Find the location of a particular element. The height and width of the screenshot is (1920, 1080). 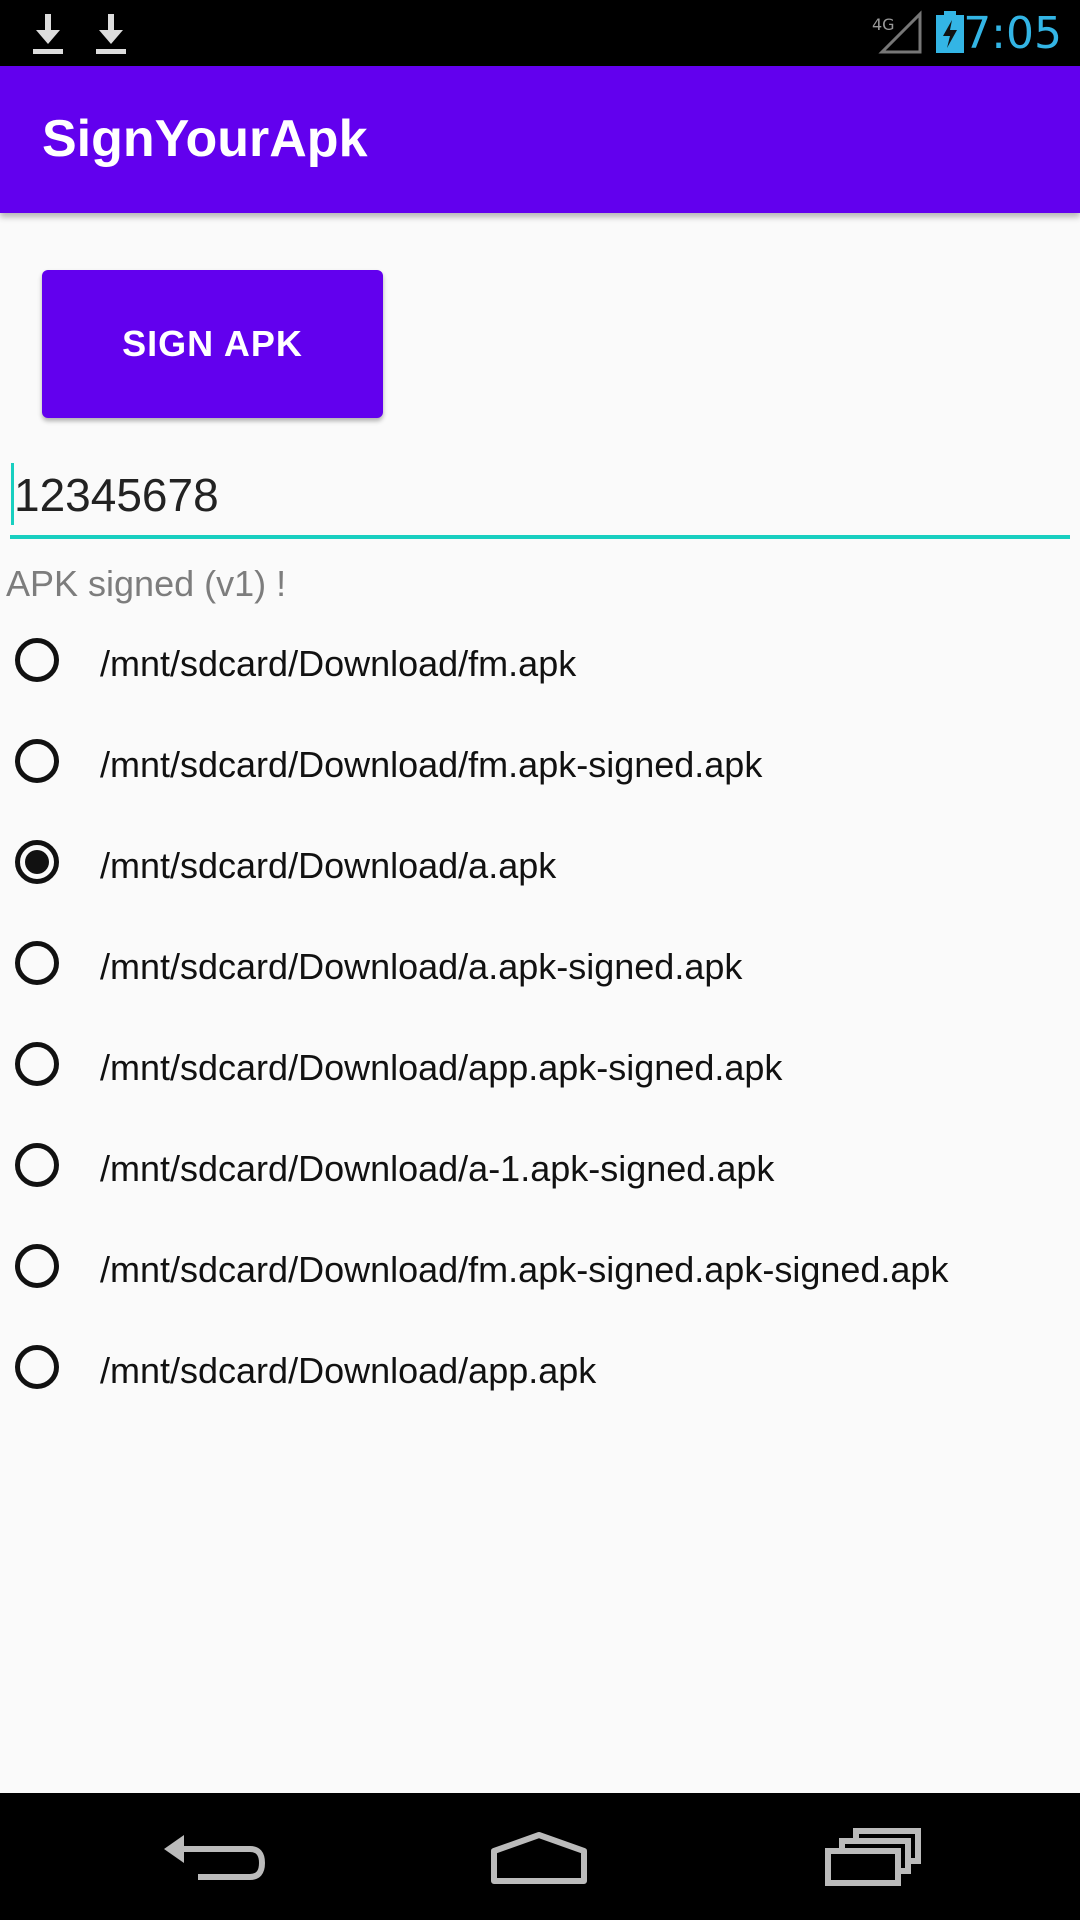

apk-path-label: /mnt/sdcard/Download/app.apk-signed.apk is located at coordinates (441, 1067).